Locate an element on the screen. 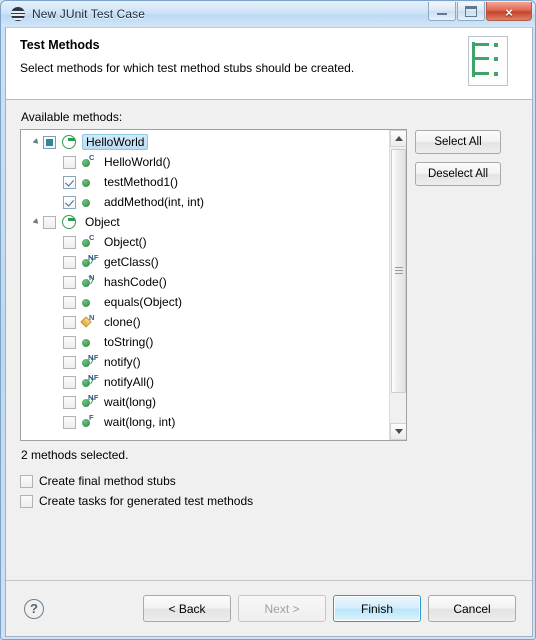  close-button: × is located at coordinates (509, 11).